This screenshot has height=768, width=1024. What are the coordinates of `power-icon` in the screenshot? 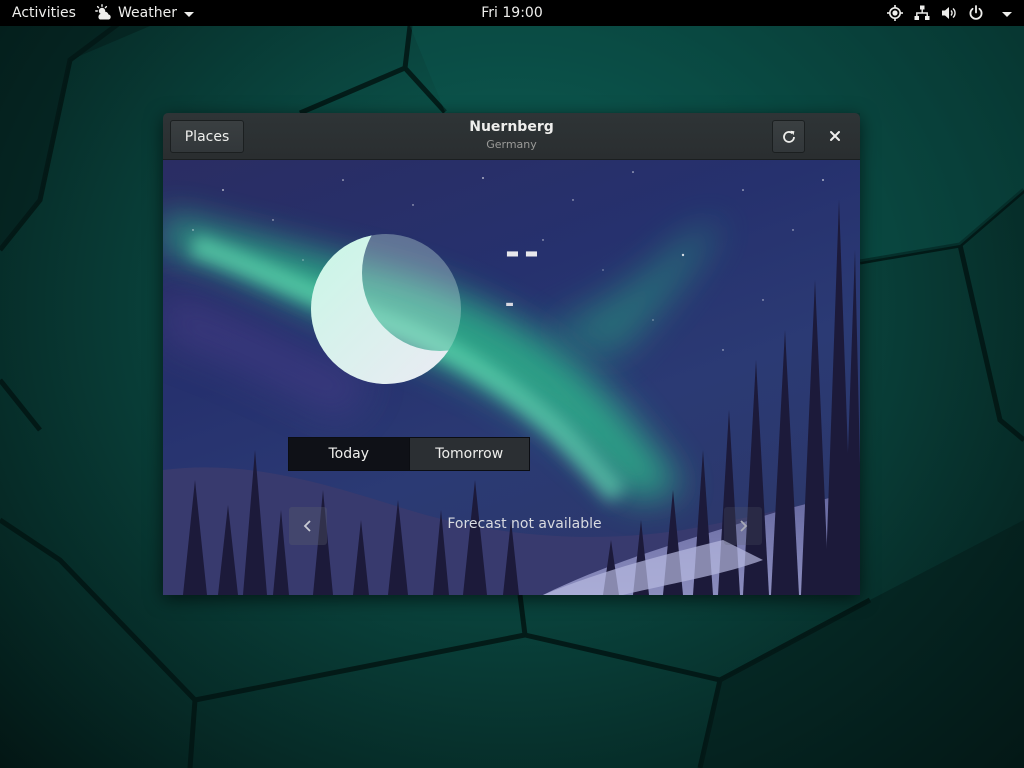 It's located at (976, 12).